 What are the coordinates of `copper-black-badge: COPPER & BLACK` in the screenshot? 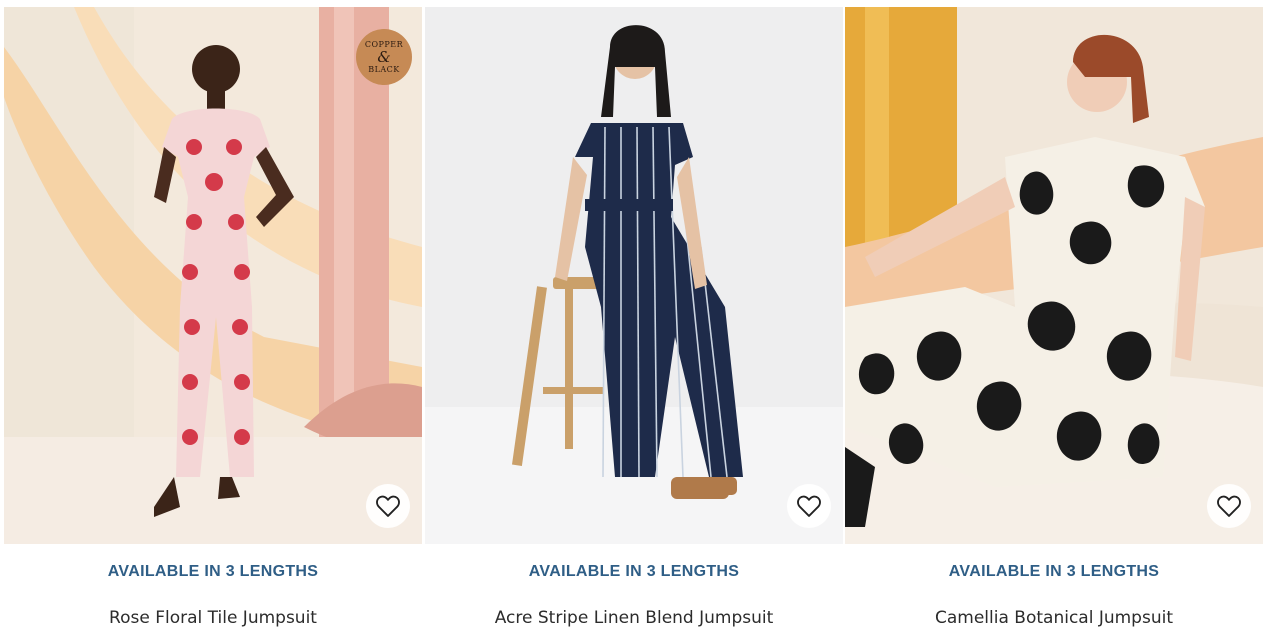 It's located at (384, 57).